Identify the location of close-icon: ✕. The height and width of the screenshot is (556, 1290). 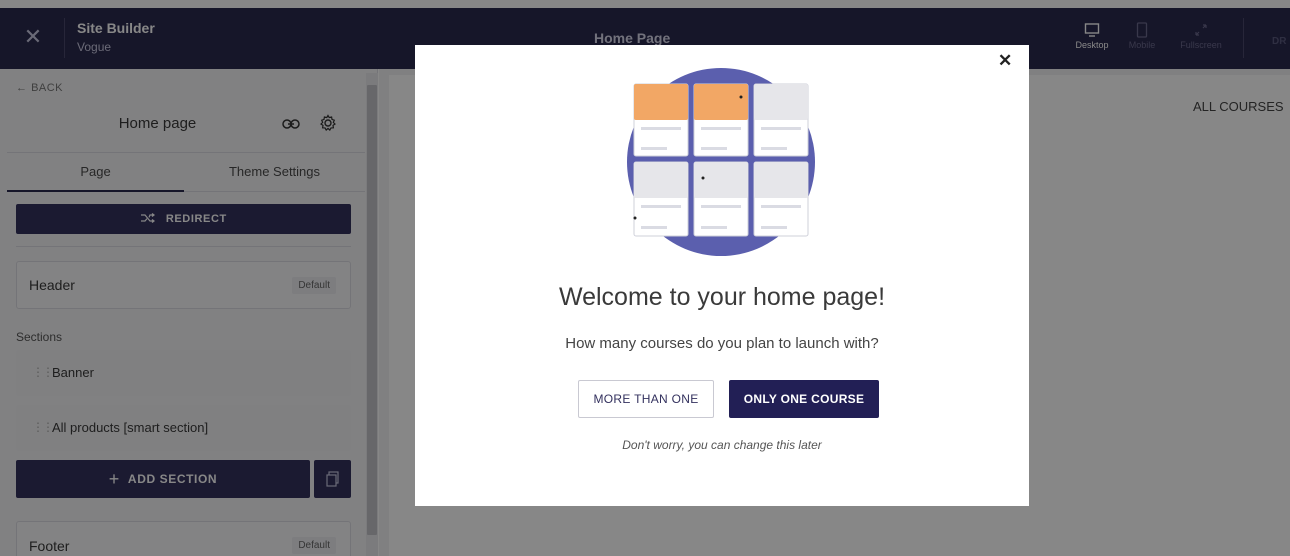
(1005, 61).